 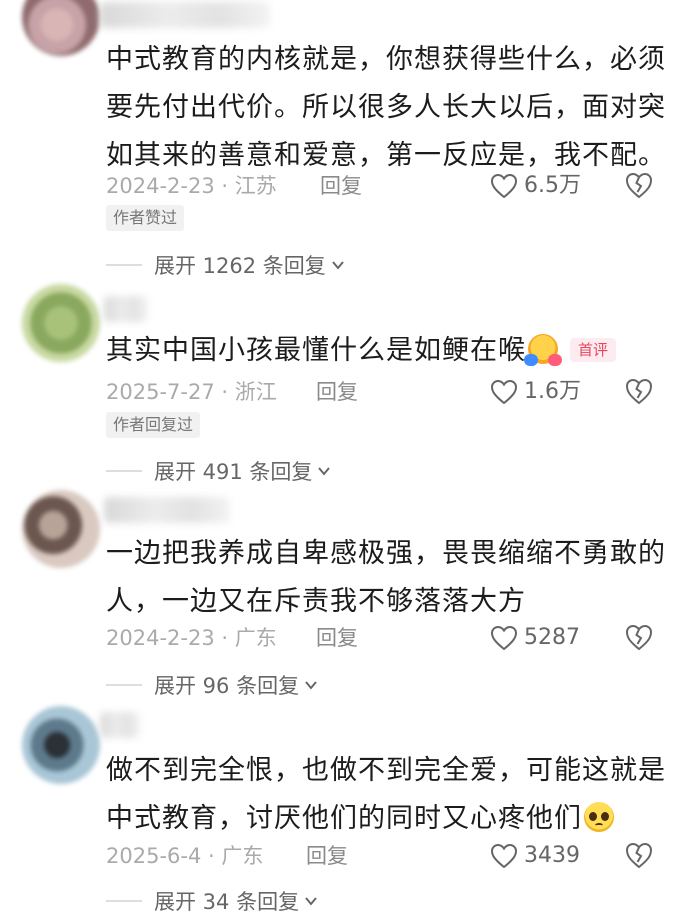 I want to click on comment-text-line: 人，一边又在斥责我不够落落大方, so click(x=316, y=601).